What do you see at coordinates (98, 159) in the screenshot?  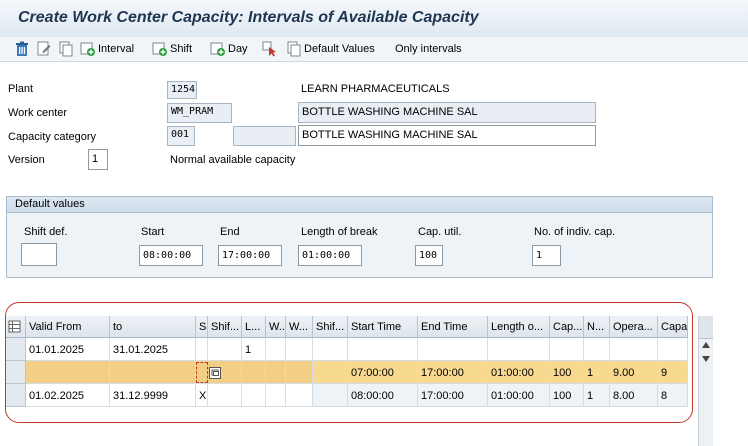 I see `version-field: 1` at bounding box center [98, 159].